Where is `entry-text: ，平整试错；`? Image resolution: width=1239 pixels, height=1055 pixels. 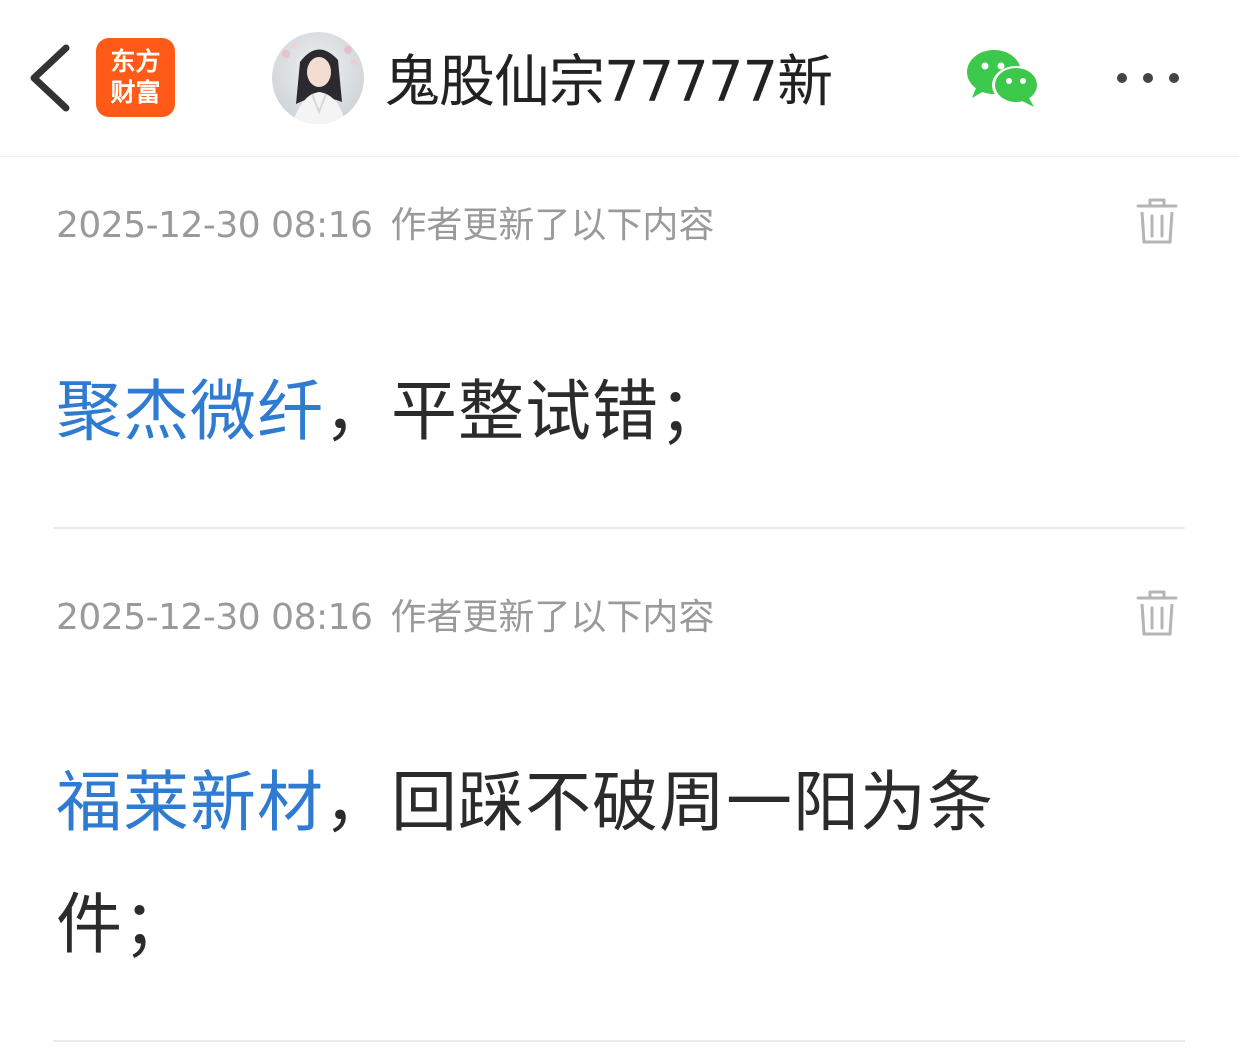
entry-text: ，平整试错； is located at coordinates (525, 411).